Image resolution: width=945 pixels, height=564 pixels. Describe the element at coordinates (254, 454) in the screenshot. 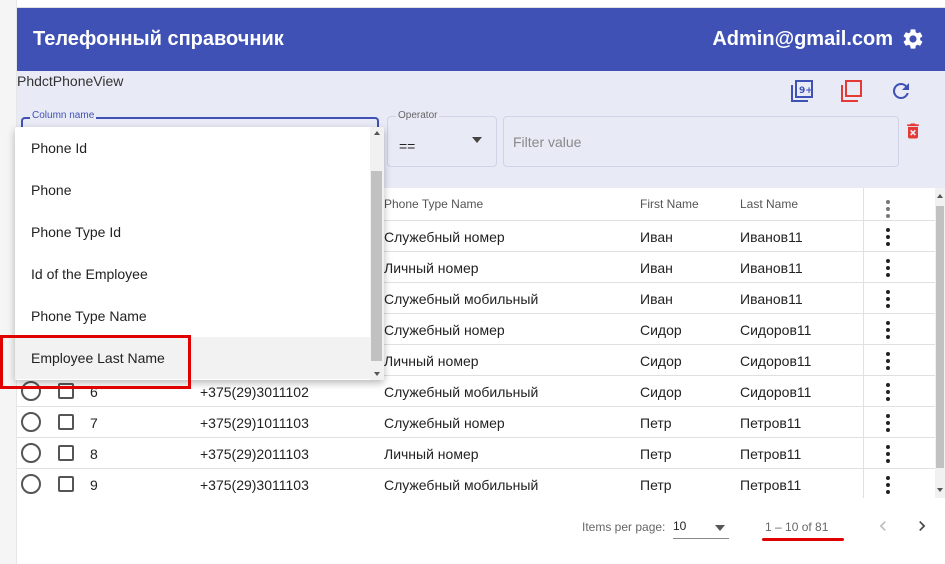

I see `cell-phone: +375(29)2011103` at that location.